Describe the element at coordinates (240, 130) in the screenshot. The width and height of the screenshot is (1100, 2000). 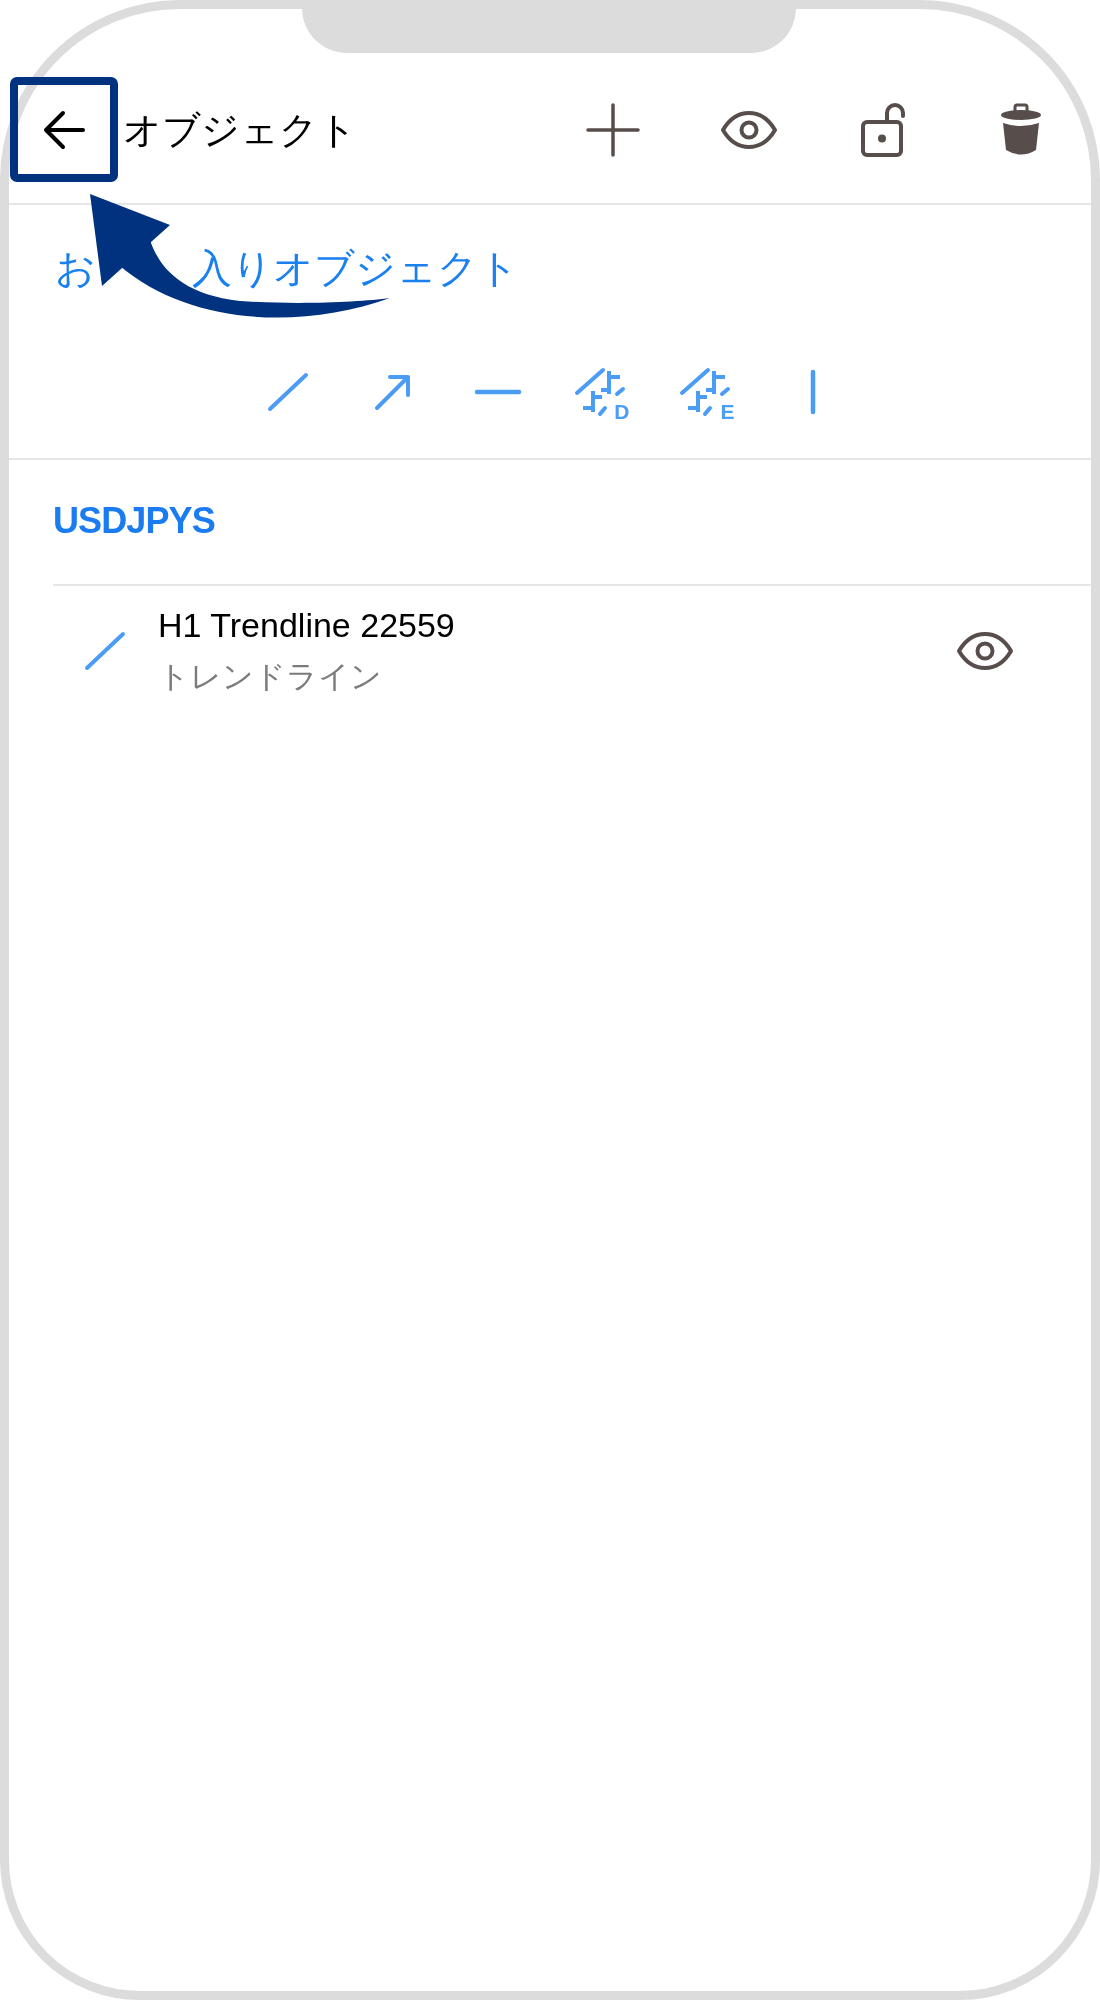
I see `screen-title: オブジェクト` at that location.